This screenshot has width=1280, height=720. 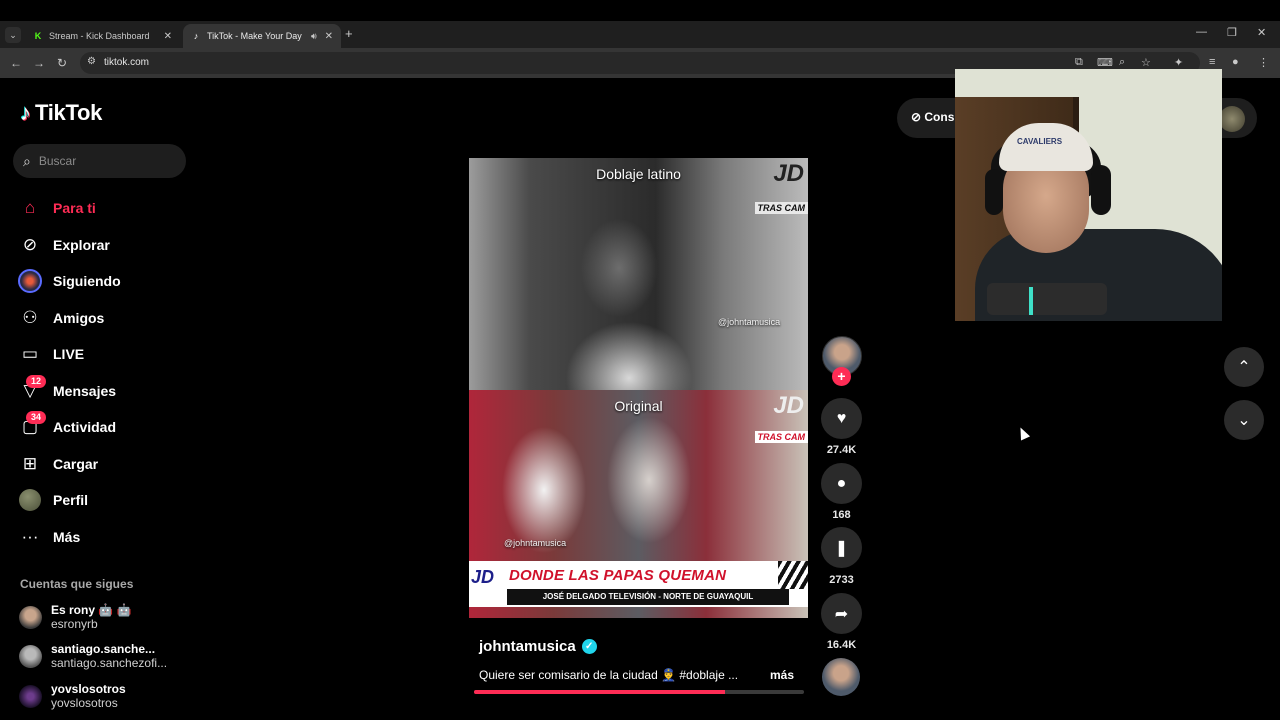 I want to click on minimize-icon: —, so click(x=1201, y=32).